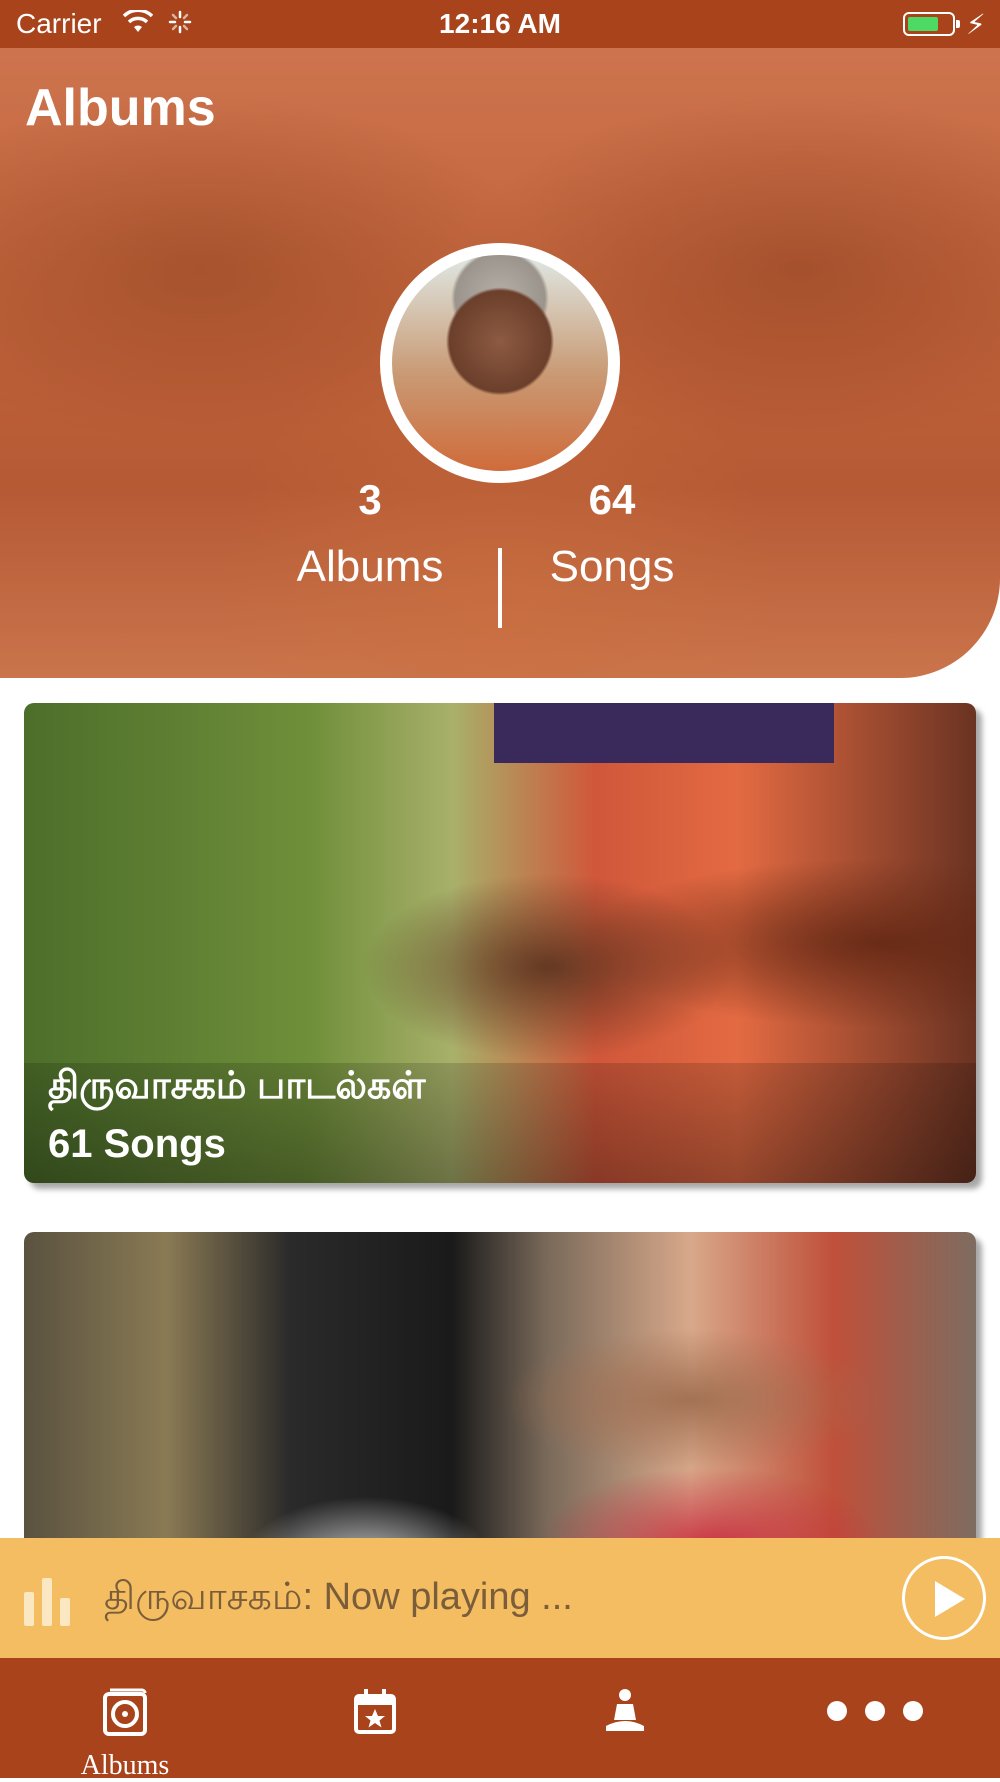 Image resolution: width=1000 pixels, height=1782 pixels. What do you see at coordinates (370, 534) in the screenshot?
I see `albums-stat: 3 Albums` at bounding box center [370, 534].